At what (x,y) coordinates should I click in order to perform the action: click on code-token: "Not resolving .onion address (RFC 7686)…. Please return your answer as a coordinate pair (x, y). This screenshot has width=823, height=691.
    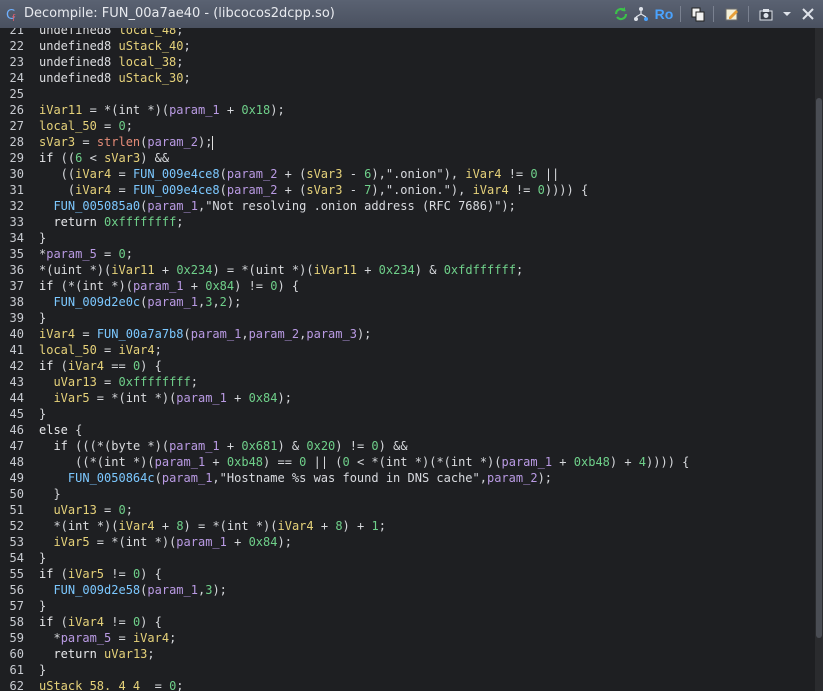
    Looking at the image, I should click on (353, 206).